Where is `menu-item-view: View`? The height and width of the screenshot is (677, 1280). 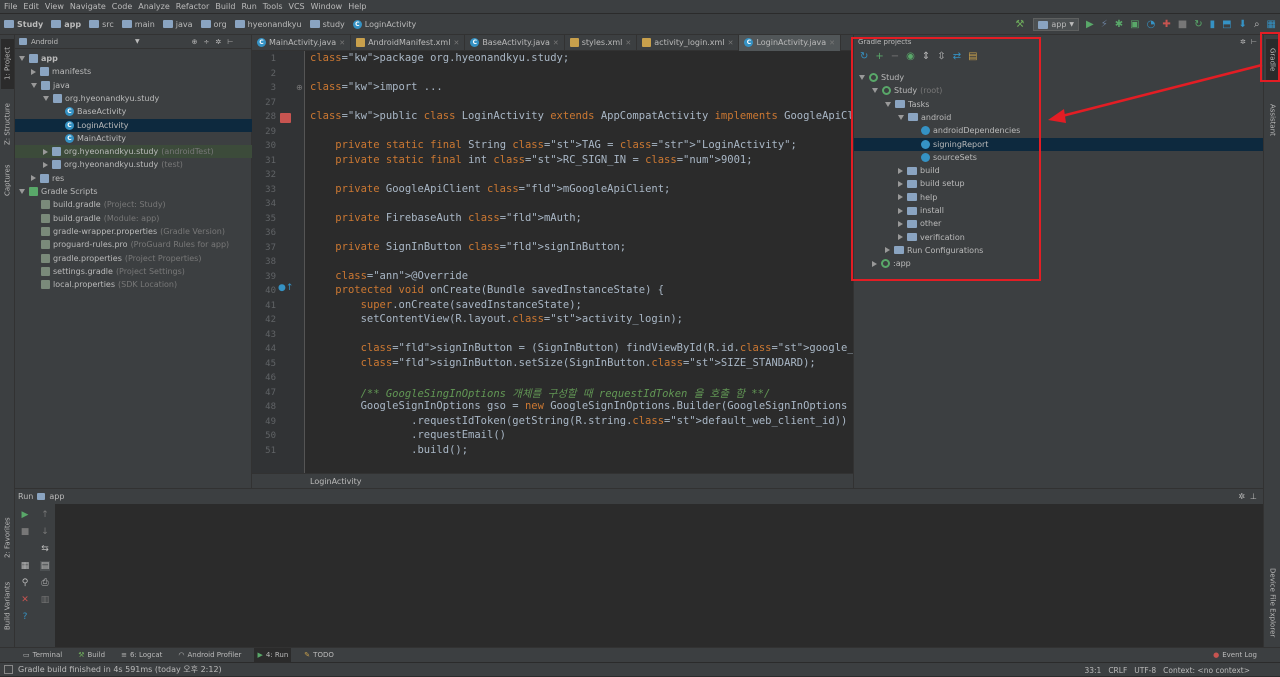
menu-item-view: View is located at coordinates (54, 6).